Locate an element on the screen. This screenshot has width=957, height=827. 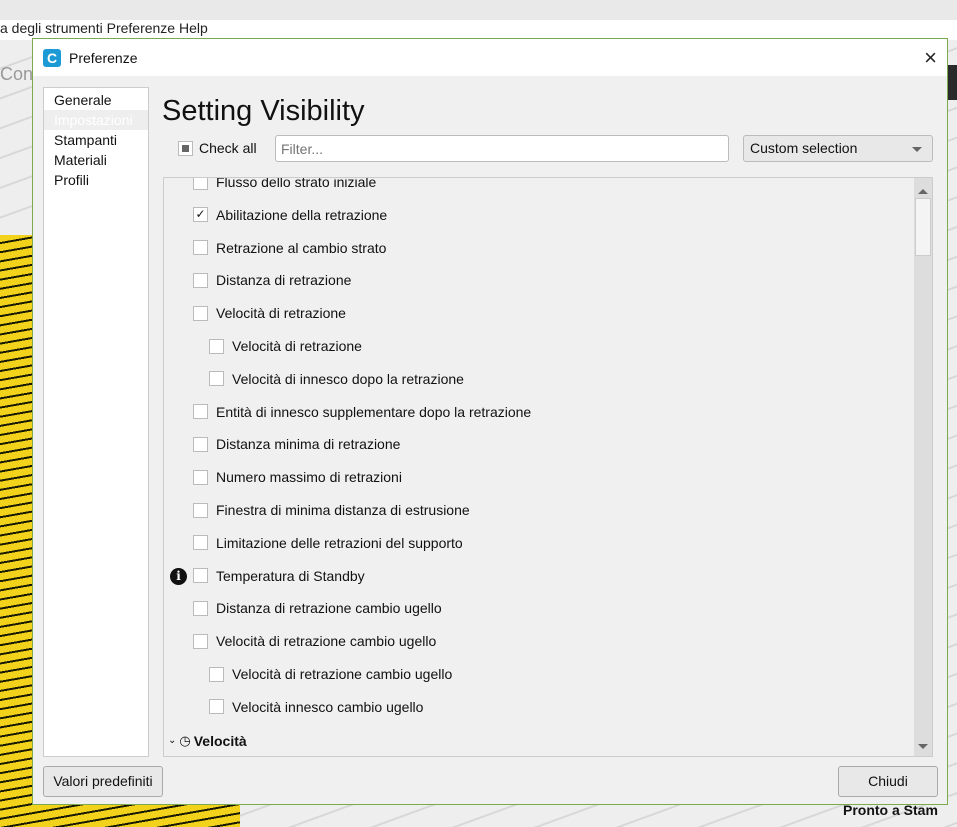
scrollbar-thumb is located at coordinates (923, 227).